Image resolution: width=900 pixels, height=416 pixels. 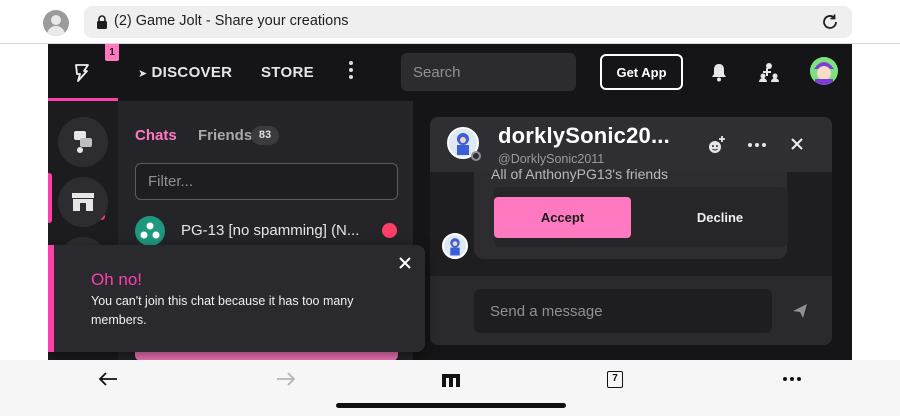 I want to click on add-member-icon, so click(x=717, y=145).